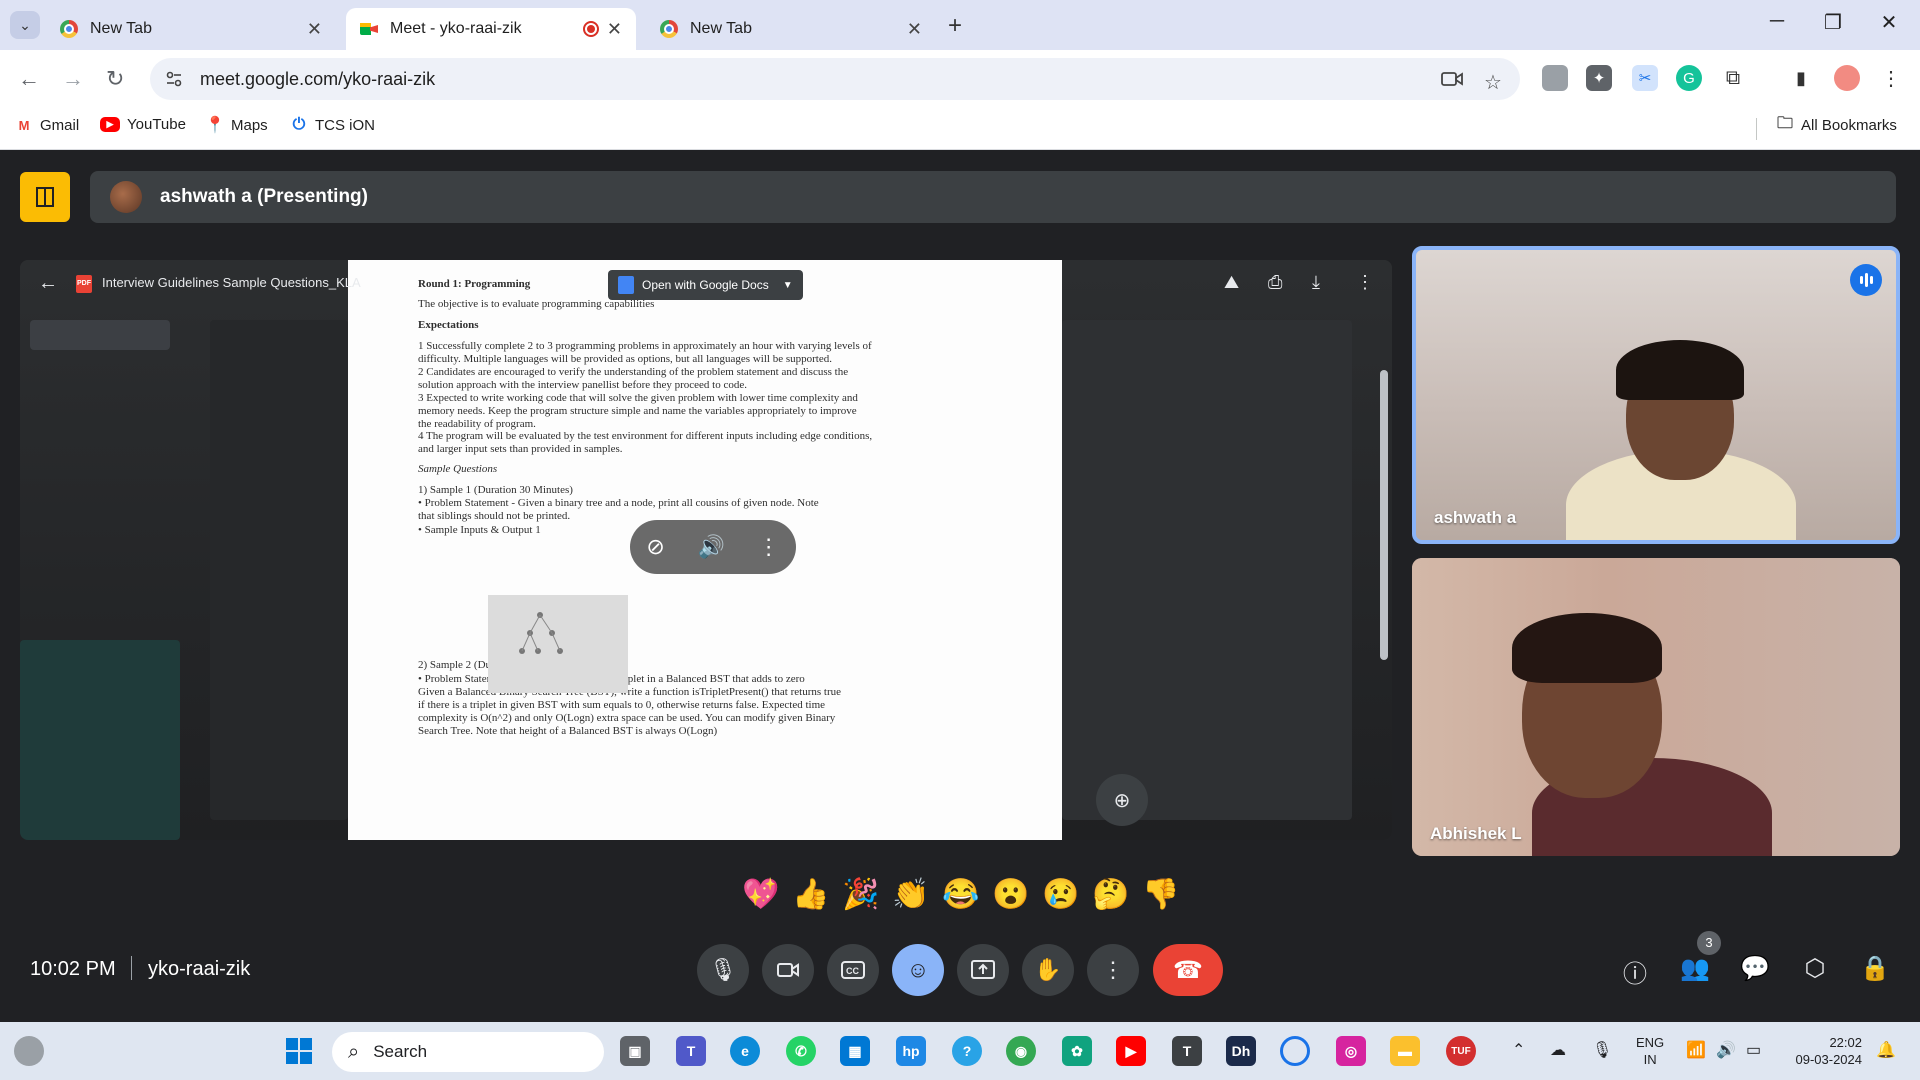 Image resolution: width=1920 pixels, height=1080 pixels. What do you see at coordinates (711, 547) in the screenshot?
I see `volume-icon: 🔊` at bounding box center [711, 547].